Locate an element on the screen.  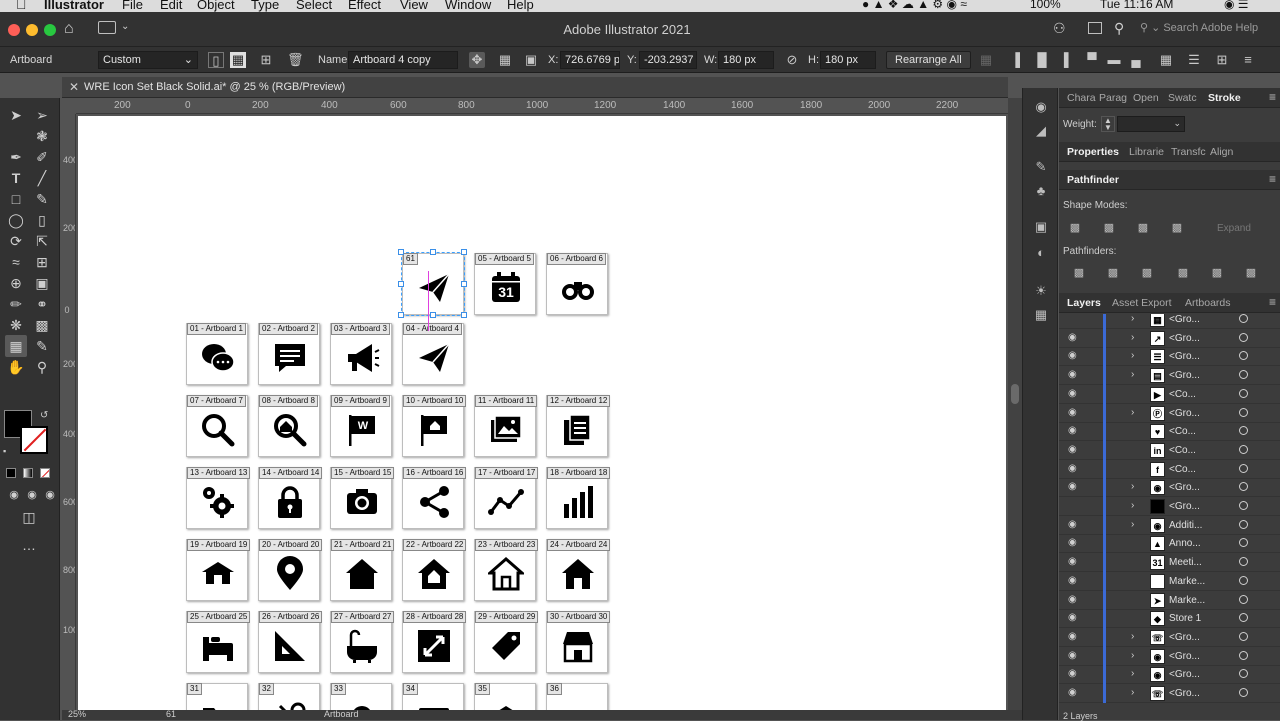
align-bottom-icon: ▄ is located at coordinates (1136, 60).